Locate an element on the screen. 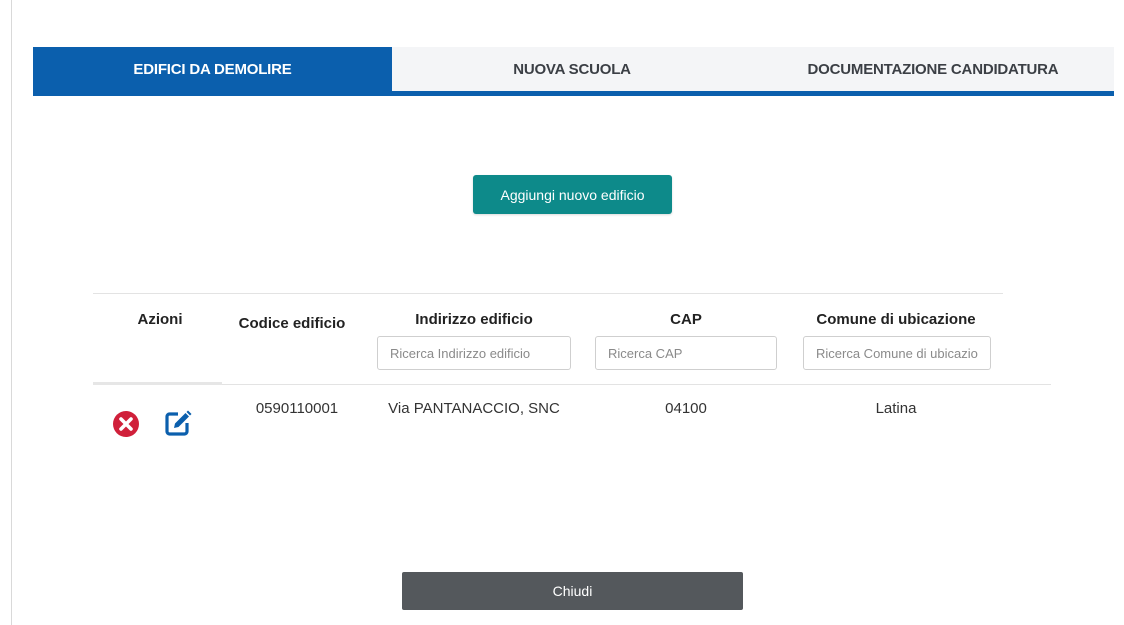 The width and height of the screenshot is (1124, 625). tab-nuova-scuola: NUOVA SCUOLA is located at coordinates (572, 69).